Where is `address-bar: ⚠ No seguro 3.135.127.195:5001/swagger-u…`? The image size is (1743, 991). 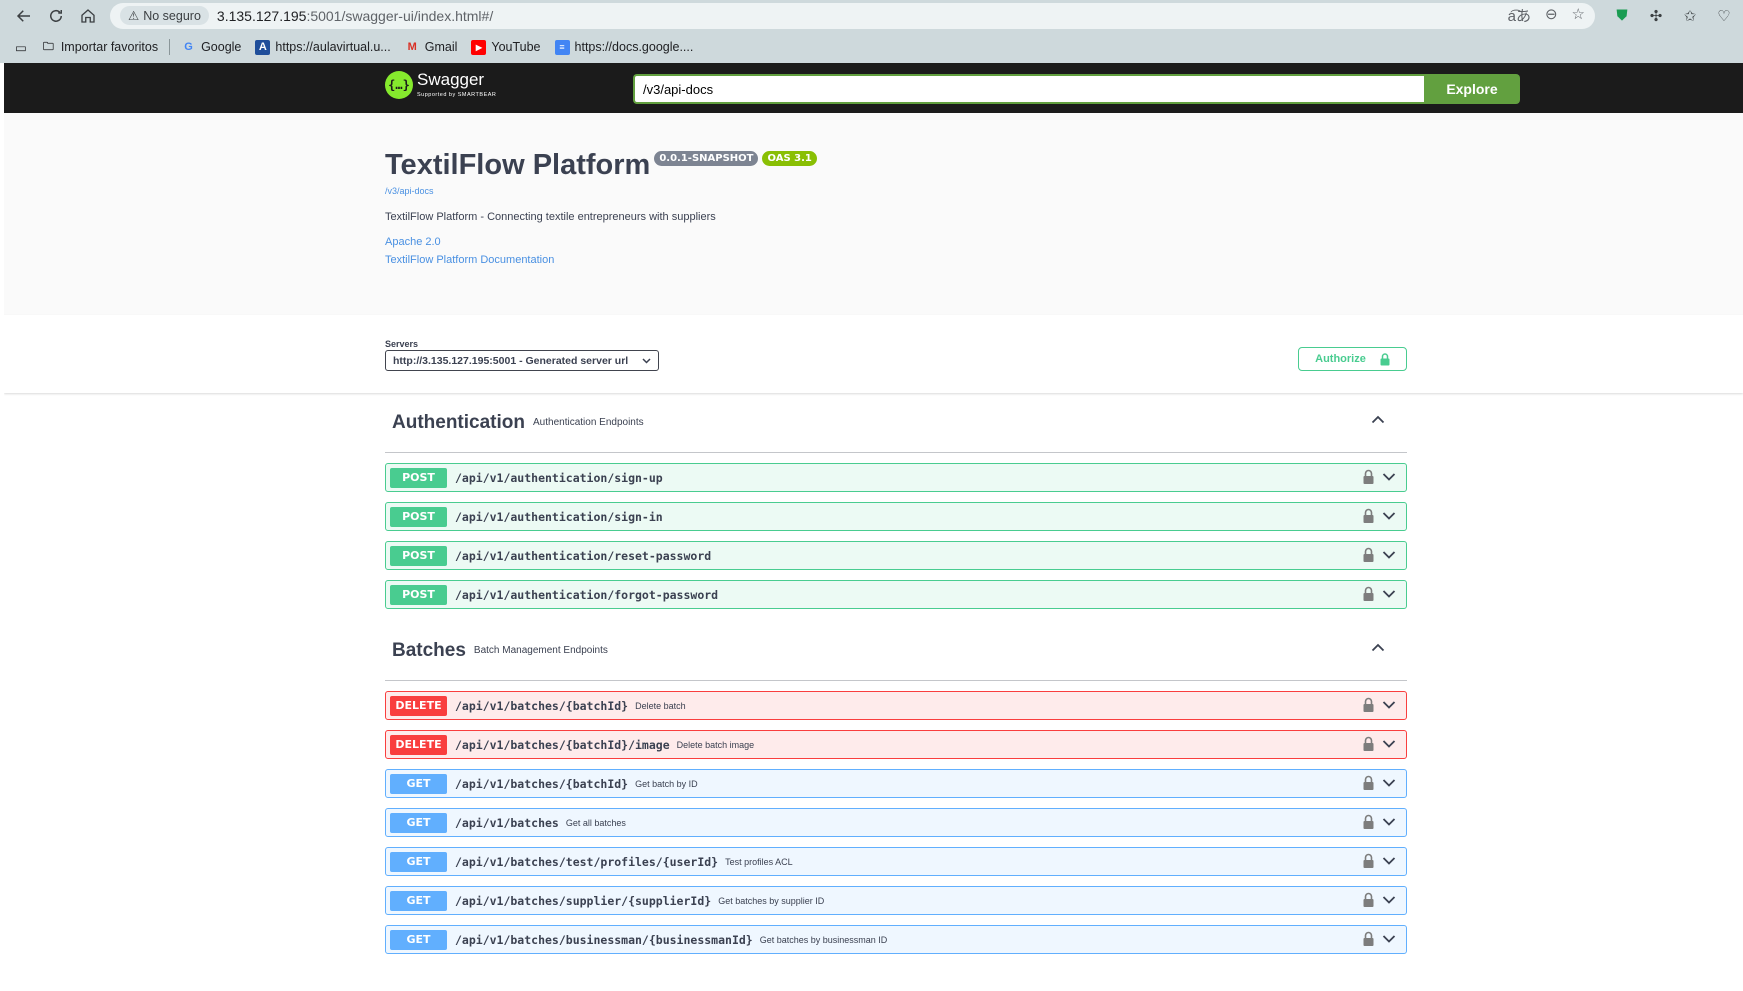 address-bar: ⚠ No seguro 3.135.127.195:5001/swagger-u… is located at coordinates (852, 15).